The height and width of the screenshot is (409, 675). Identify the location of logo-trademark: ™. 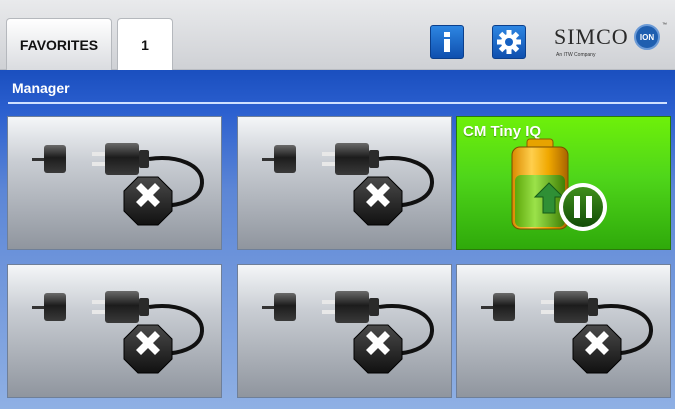
(664, 25).